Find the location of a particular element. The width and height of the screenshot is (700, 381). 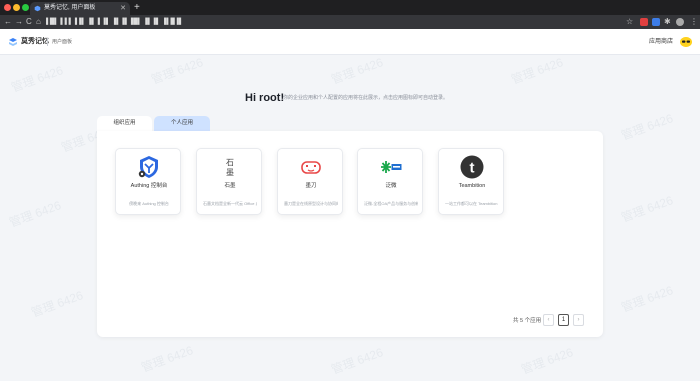

tab-organization-apps: 组织应用 is located at coordinates (124, 123).